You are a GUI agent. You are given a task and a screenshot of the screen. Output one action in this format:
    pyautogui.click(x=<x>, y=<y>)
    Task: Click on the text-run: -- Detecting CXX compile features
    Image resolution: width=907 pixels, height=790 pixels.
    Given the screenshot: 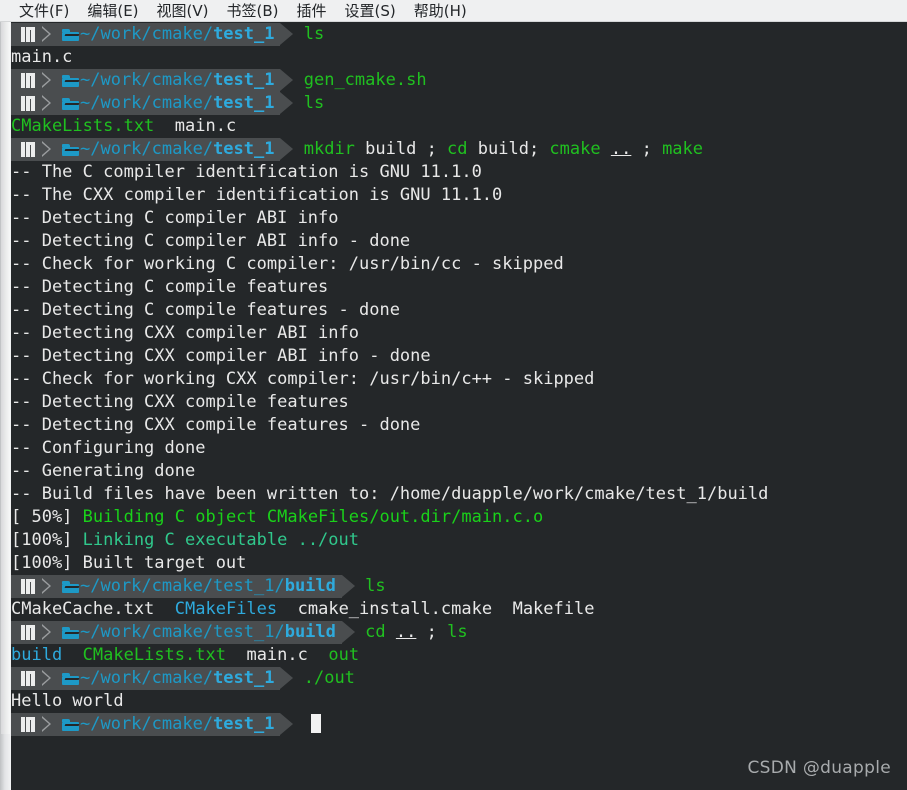 What is the action you would take?
    pyautogui.click(x=180, y=402)
    